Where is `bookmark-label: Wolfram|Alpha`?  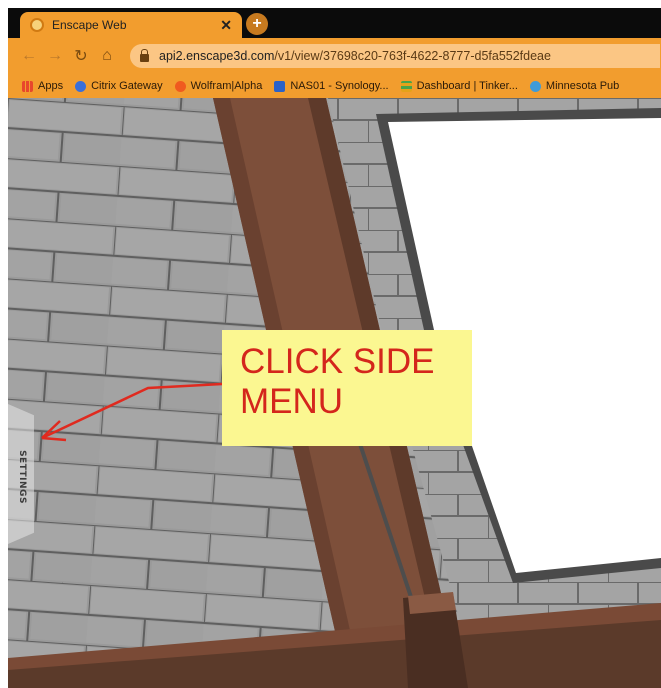
bookmark-label: Wolfram|Alpha is located at coordinates (226, 86).